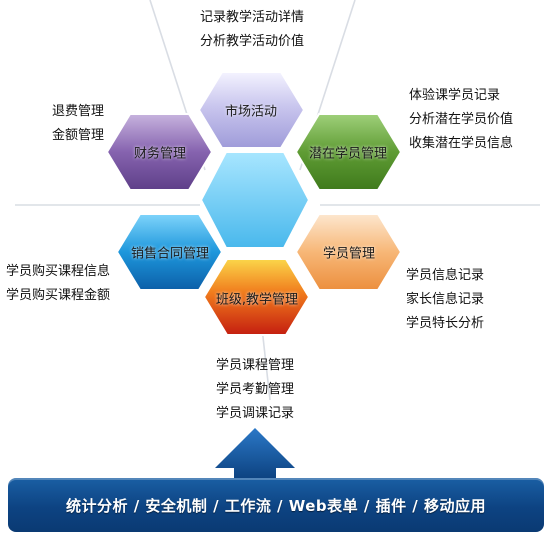 The image size is (544, 535). What do you see at coordinates (445, 275) in the screenshot?
I see `note-student-1: 学员信息记录` at bounding box center [445, 275].